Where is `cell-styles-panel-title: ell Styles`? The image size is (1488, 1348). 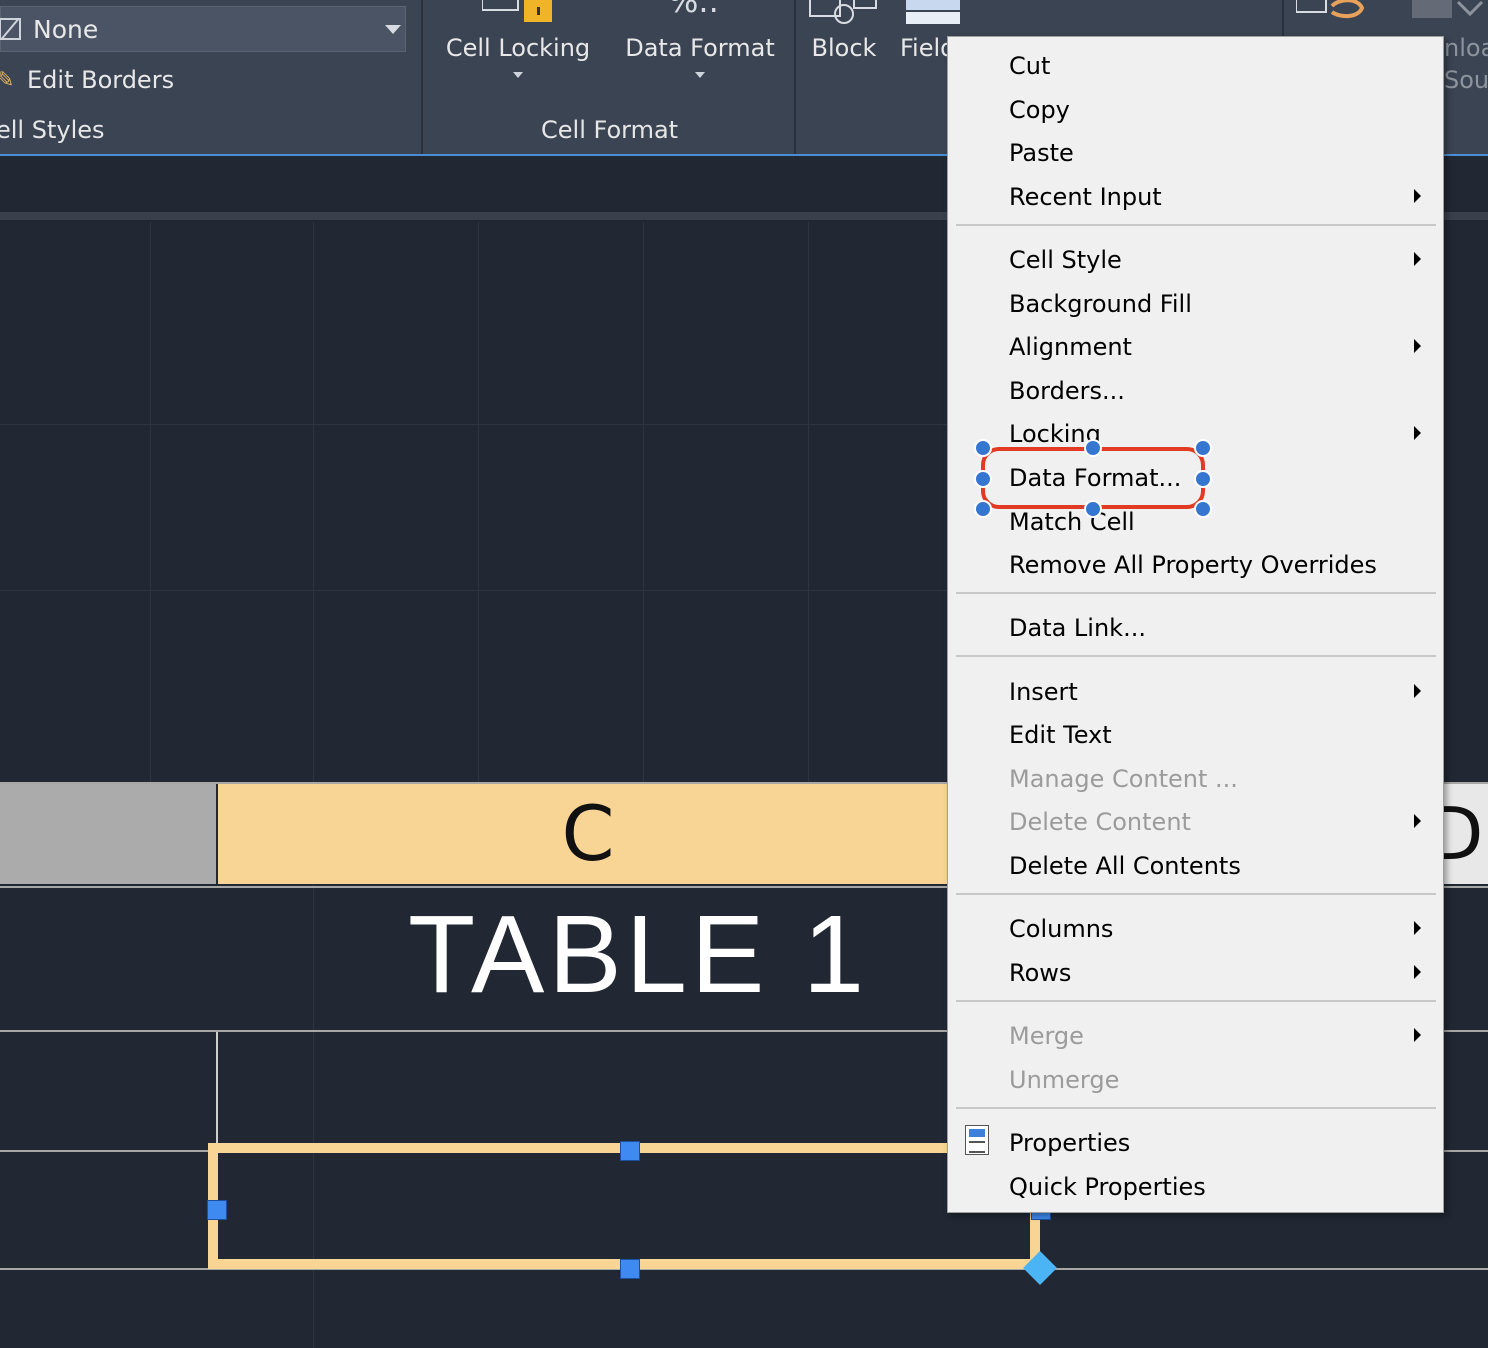
cell-styles-panel-title: ell Styles is located at coordinates (52, 130).